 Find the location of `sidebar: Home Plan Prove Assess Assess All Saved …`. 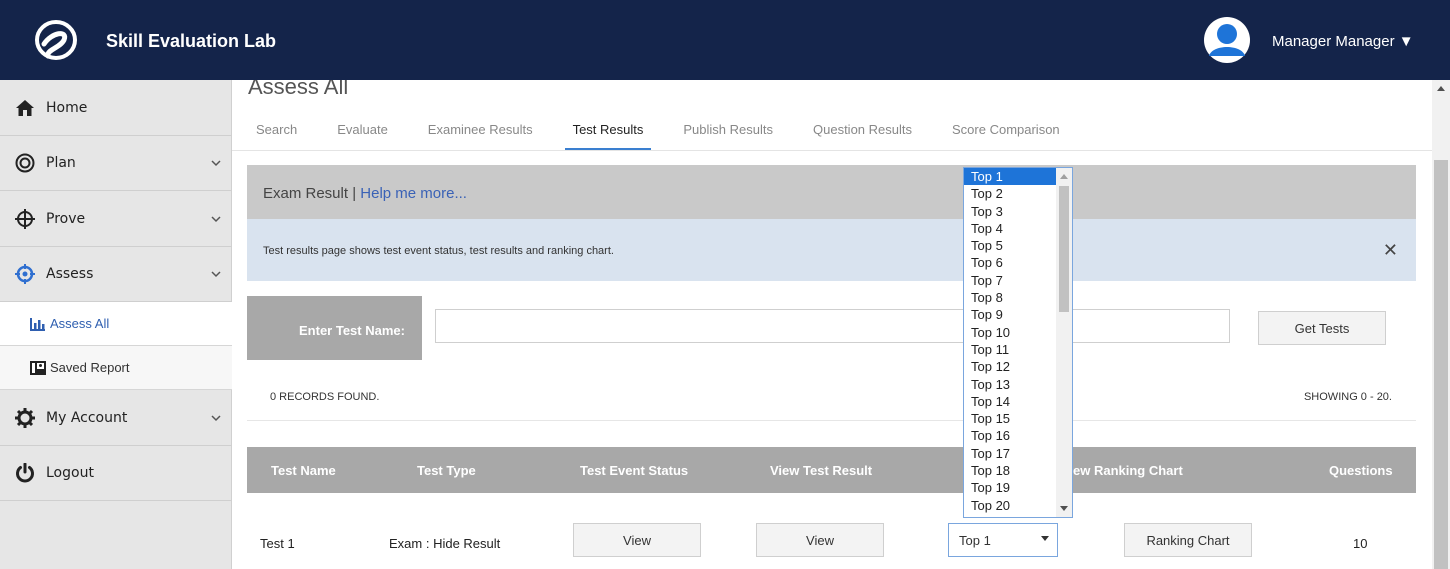

sidebar: Home Plan Prove Assess Assess All Saved … is located at coordinates (116, 324).